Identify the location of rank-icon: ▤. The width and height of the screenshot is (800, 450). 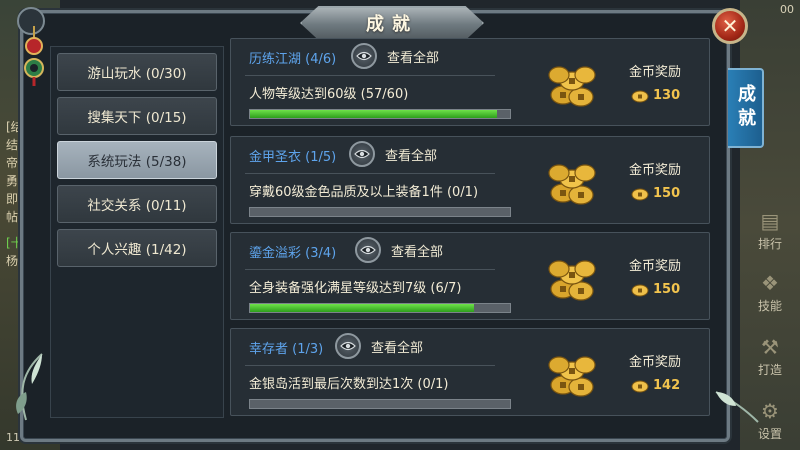
(770, 221).